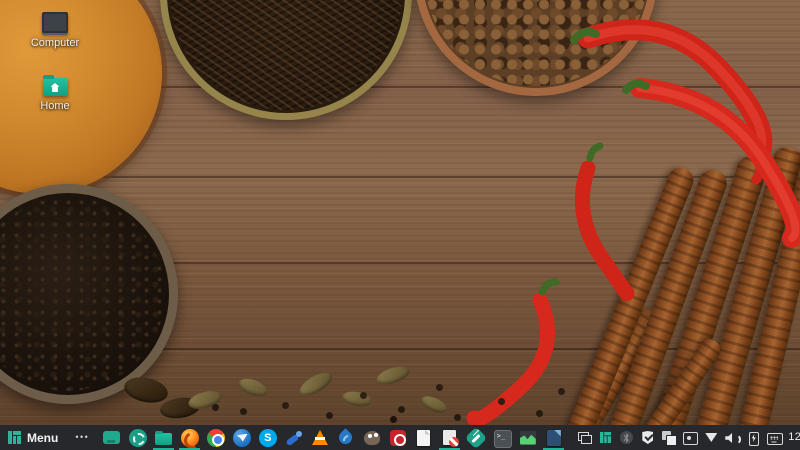 The width and height of the screenshot is (800, 450). Describe the element at coordinates (536, 43) in the screenshot. I see `allspice-berries` at that location.